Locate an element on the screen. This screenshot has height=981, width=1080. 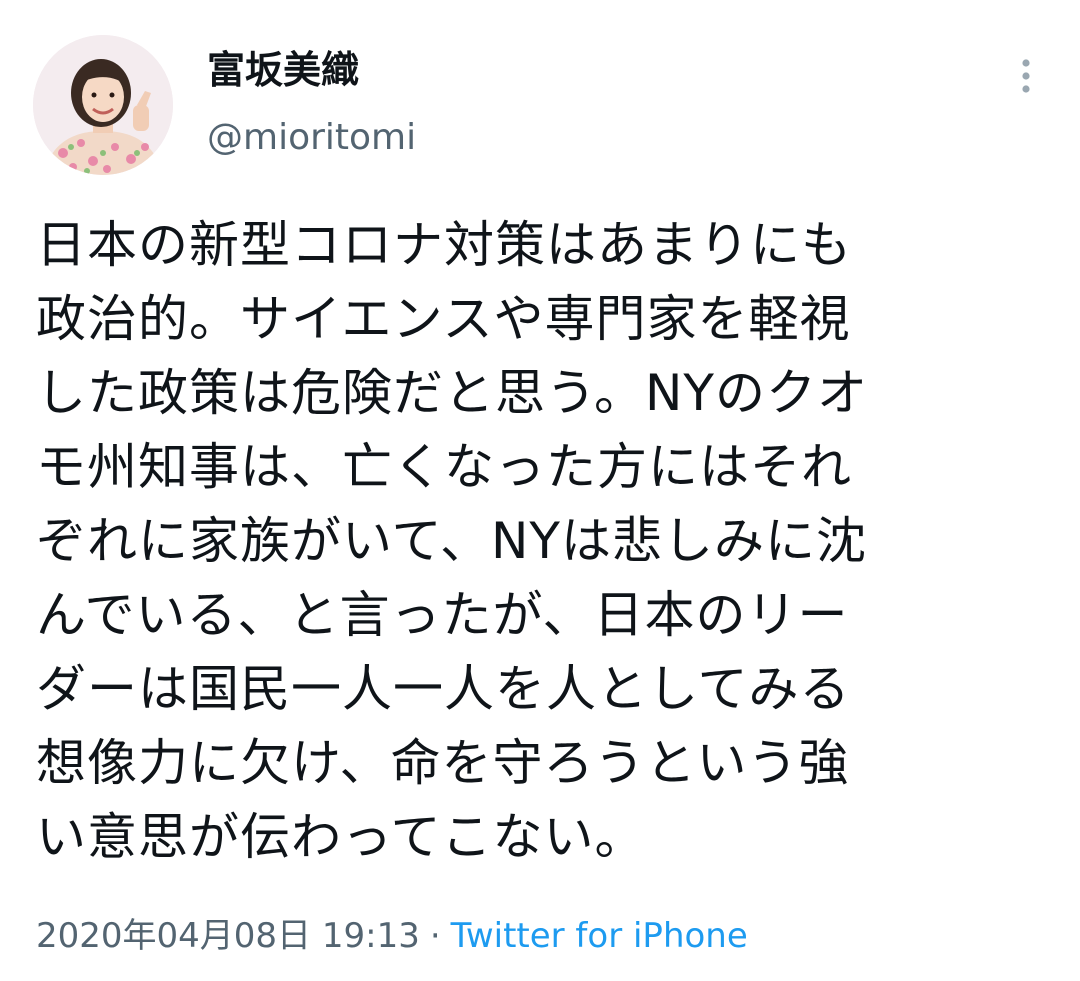
display-name: 富坂美織 is located at coordinates (283, 70).